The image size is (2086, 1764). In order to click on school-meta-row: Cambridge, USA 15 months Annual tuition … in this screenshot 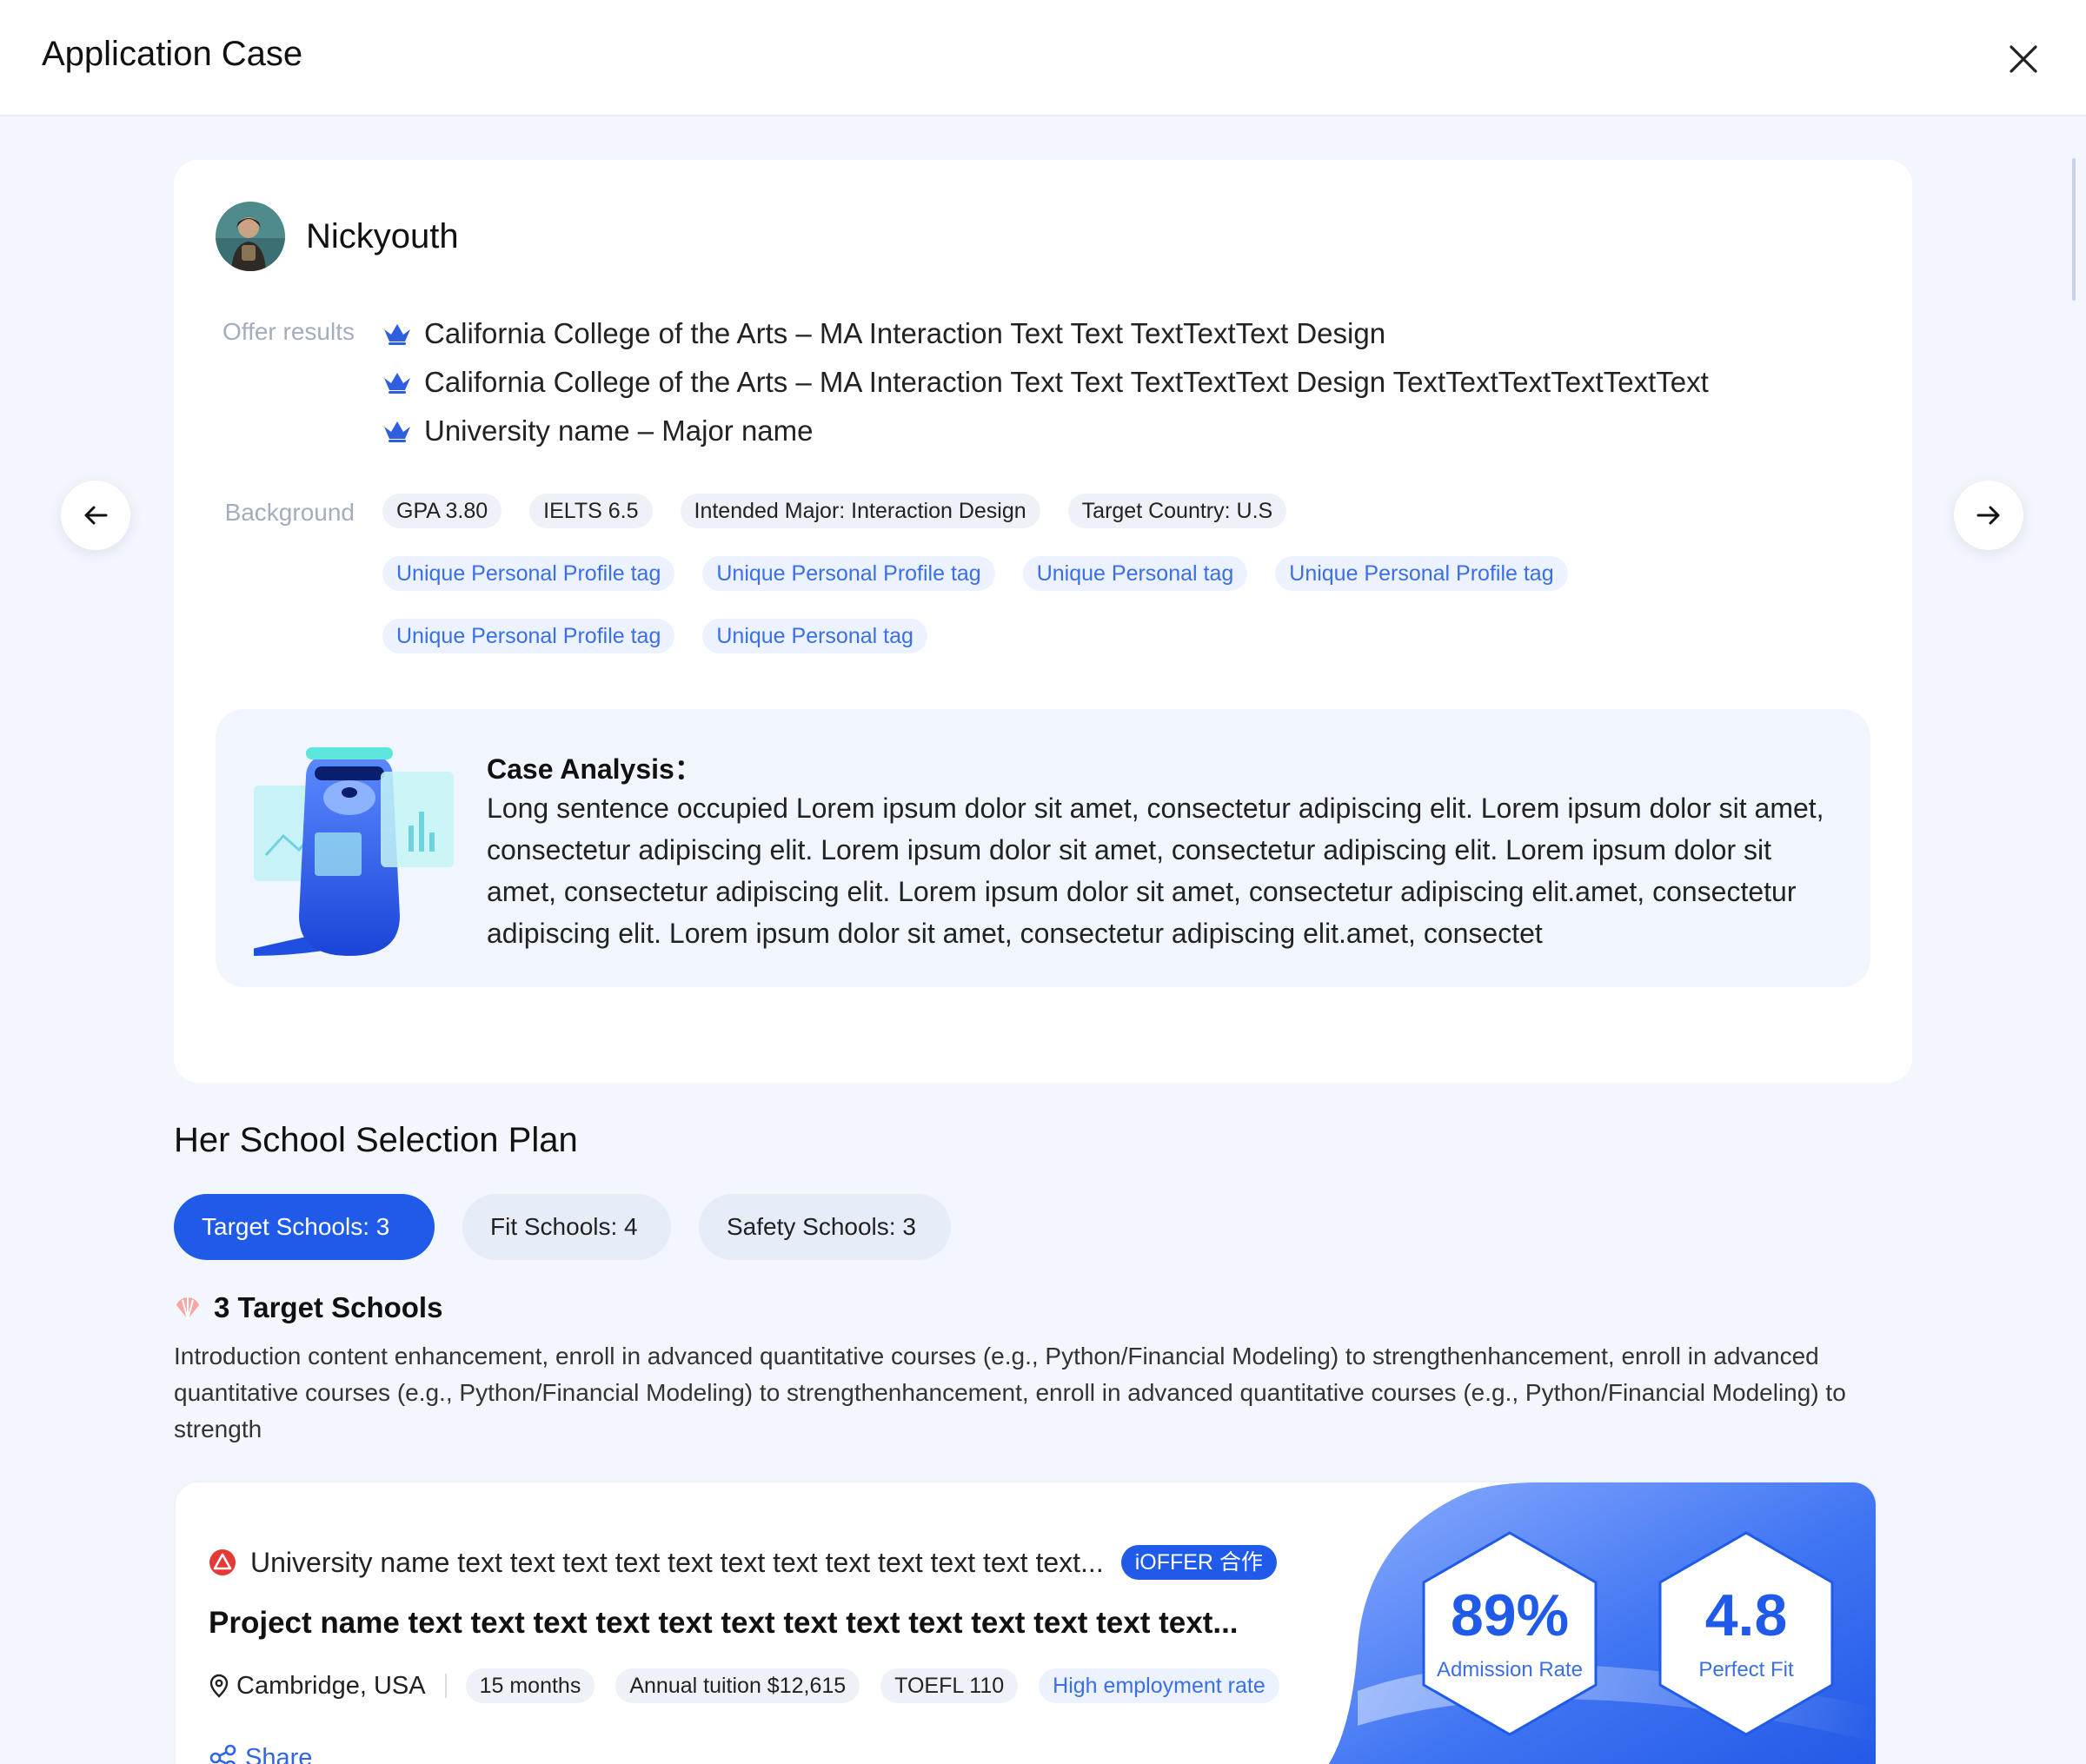, I will do `click(754, 1685)`.